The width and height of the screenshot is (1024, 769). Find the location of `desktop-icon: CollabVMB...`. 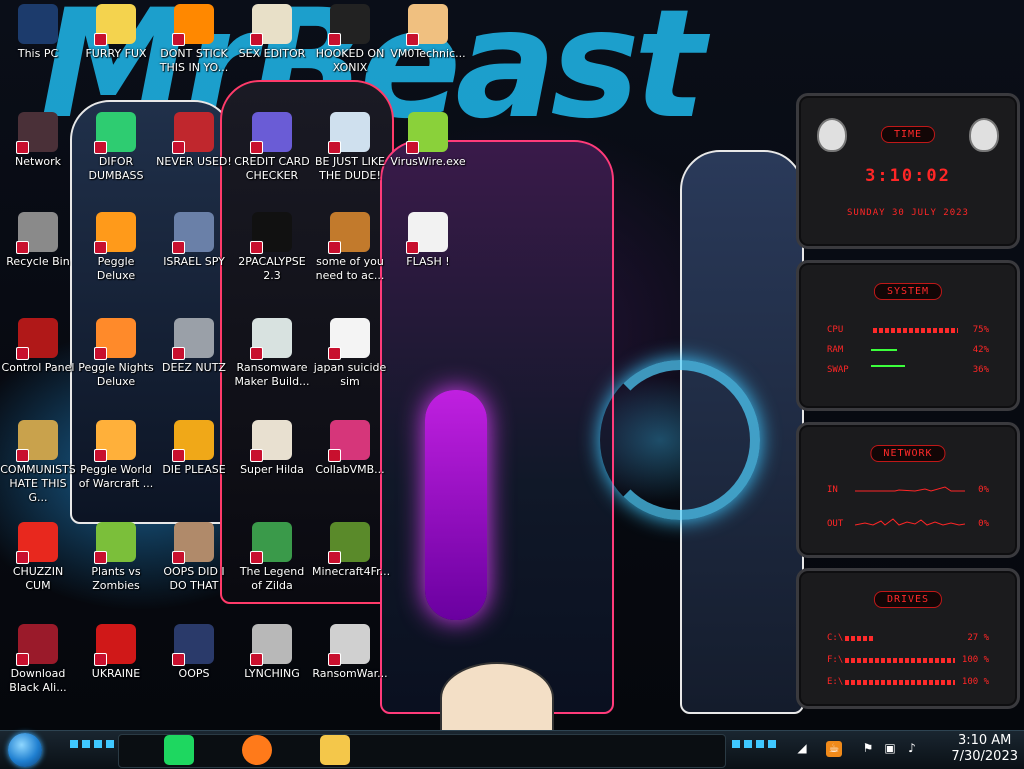

desktop-icon: CollabVMB... is located at coordinates (350, 448).